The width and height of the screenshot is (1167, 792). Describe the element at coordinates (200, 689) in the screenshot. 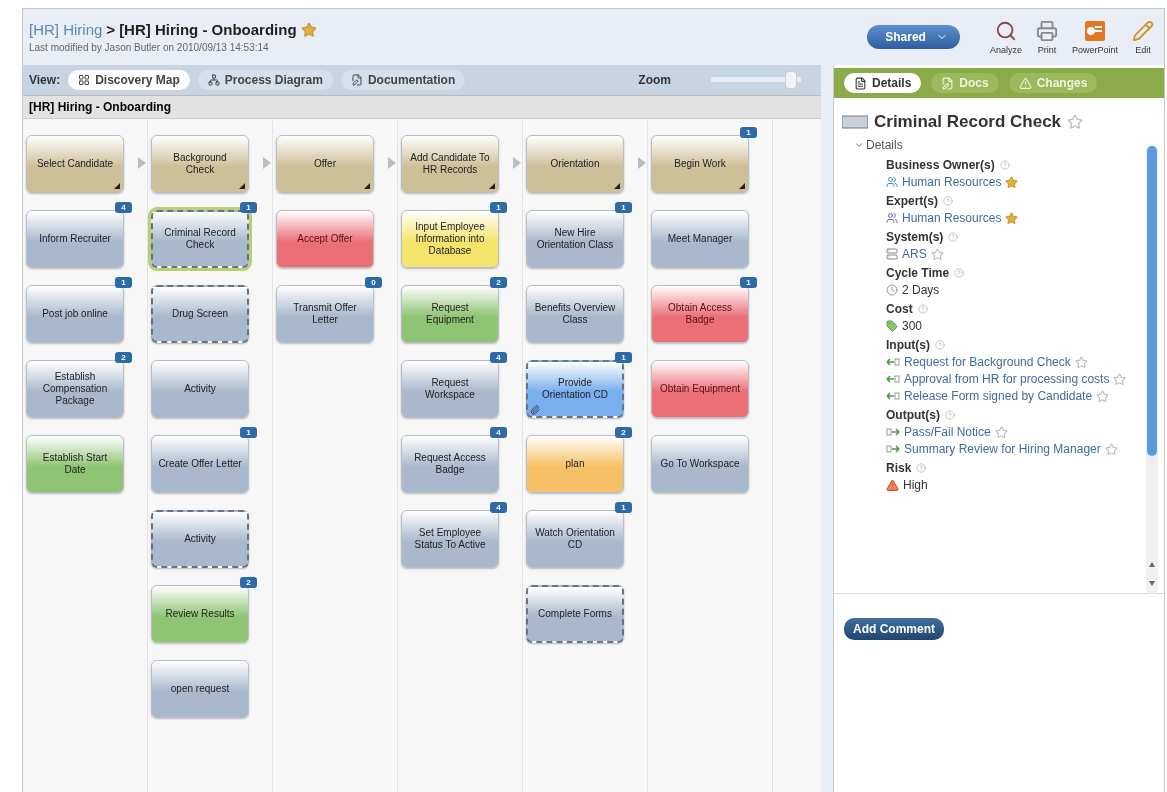

I see `activity-card: open request` at that location.